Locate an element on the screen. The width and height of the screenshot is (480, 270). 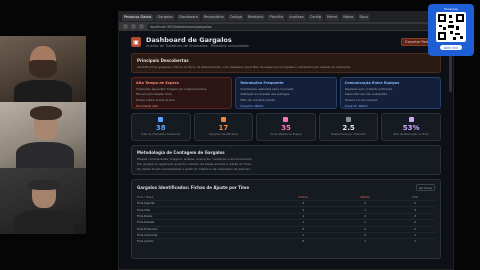
stat-value: 53% is located at coordinates (411, 128).